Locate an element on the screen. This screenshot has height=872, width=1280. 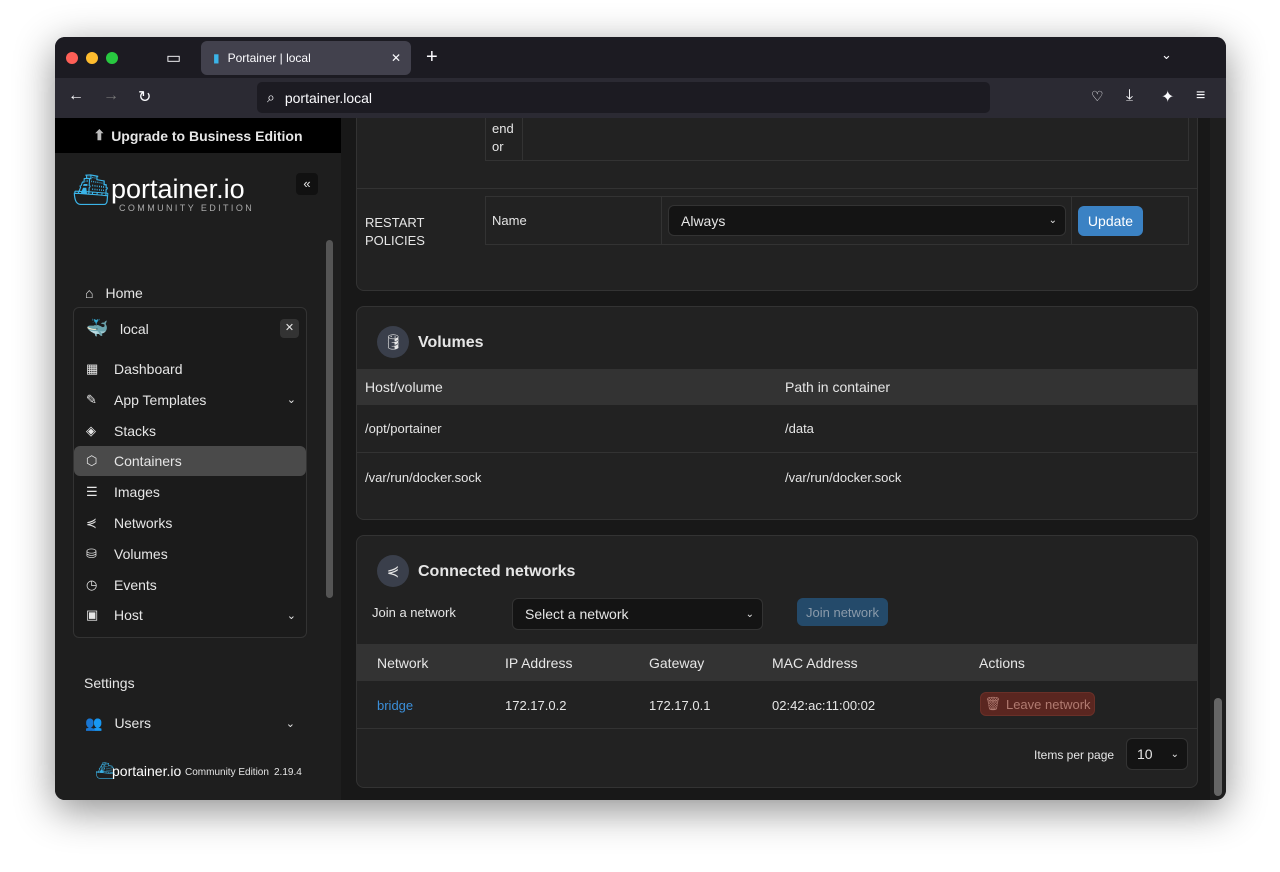
browser-tab: ▮ Portainer | local ✕ is located at coordinates (306, 58).